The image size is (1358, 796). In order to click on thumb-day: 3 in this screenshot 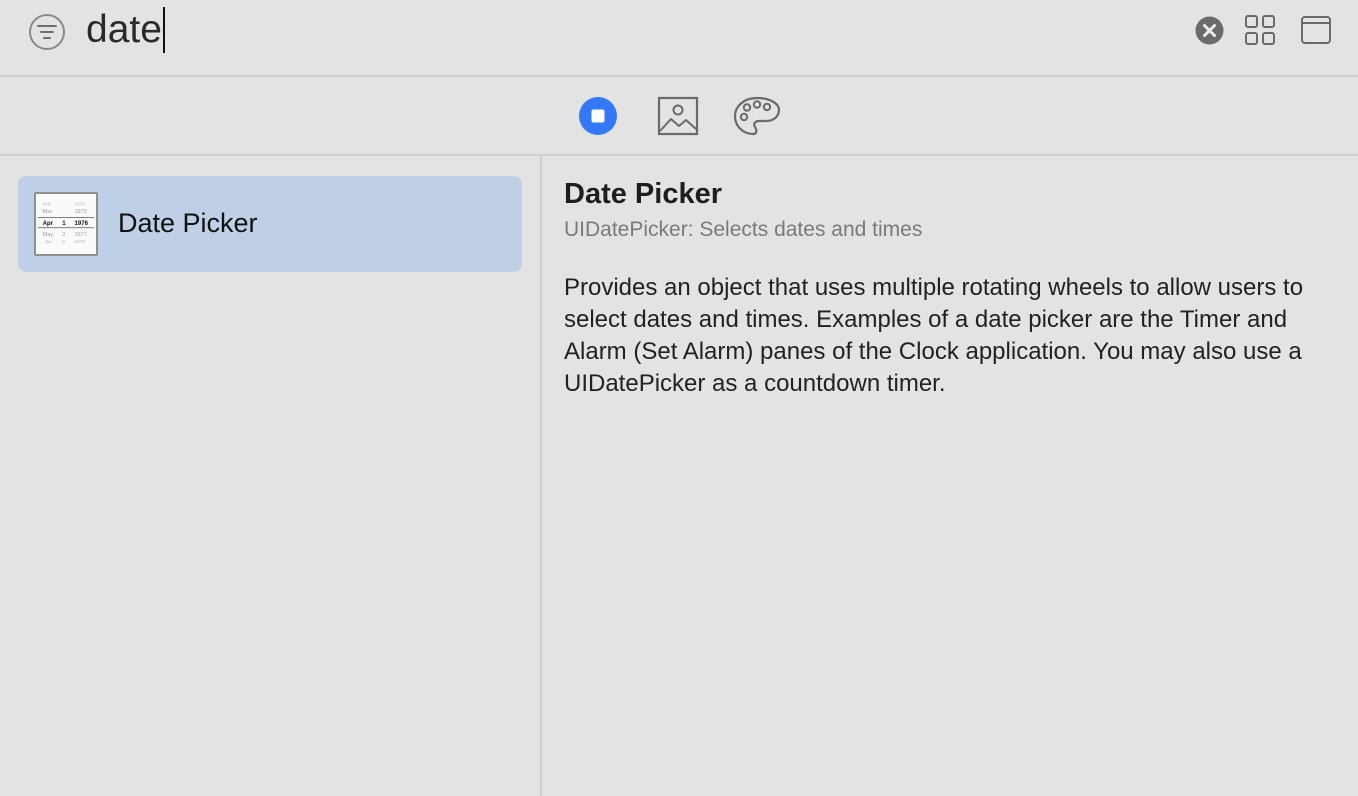, I will do `click(63, 241)`.